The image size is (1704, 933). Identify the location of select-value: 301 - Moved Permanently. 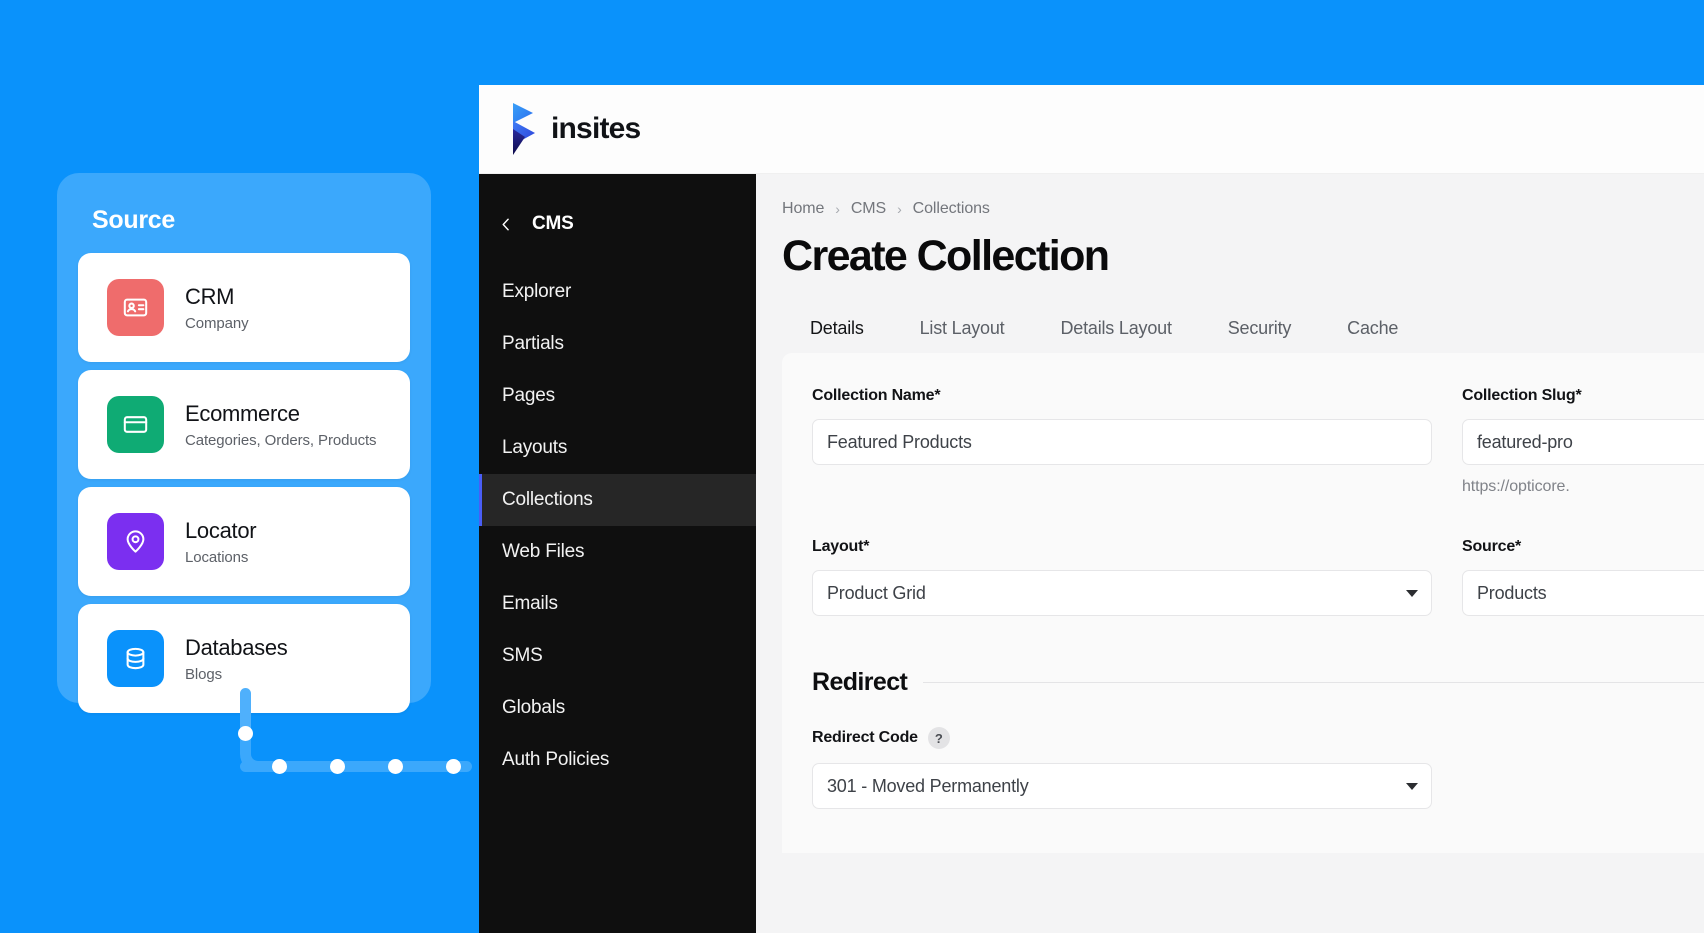
(928, 785).